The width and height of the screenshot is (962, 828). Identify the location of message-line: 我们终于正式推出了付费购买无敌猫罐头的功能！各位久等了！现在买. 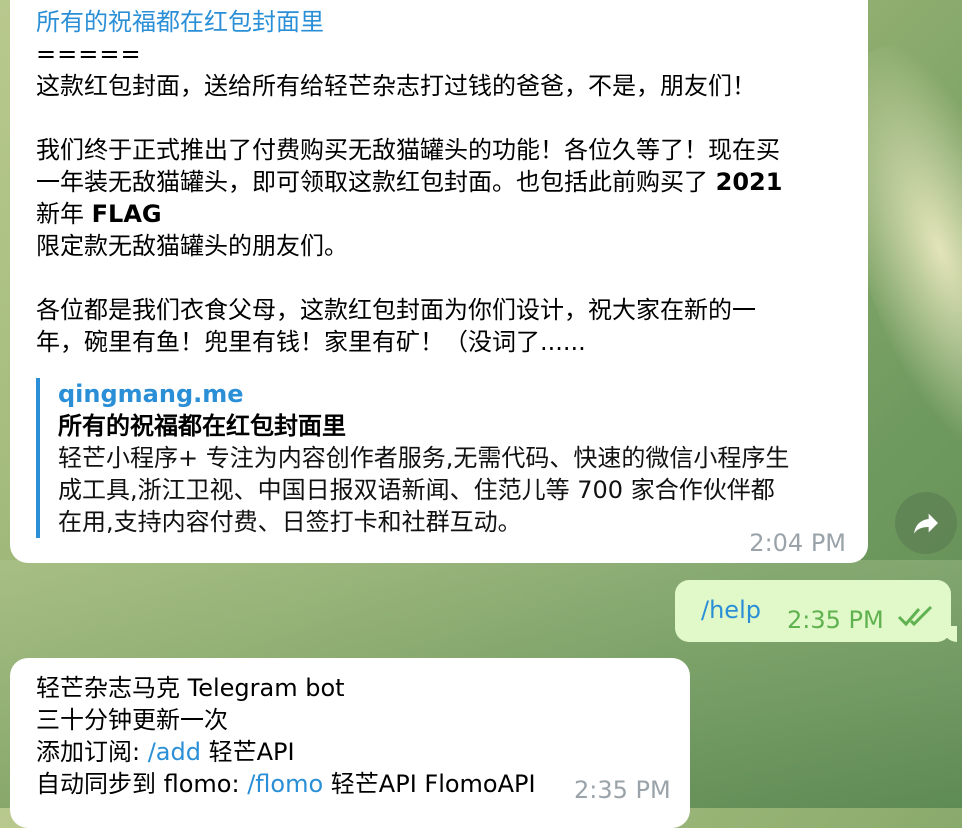
(408, 150).